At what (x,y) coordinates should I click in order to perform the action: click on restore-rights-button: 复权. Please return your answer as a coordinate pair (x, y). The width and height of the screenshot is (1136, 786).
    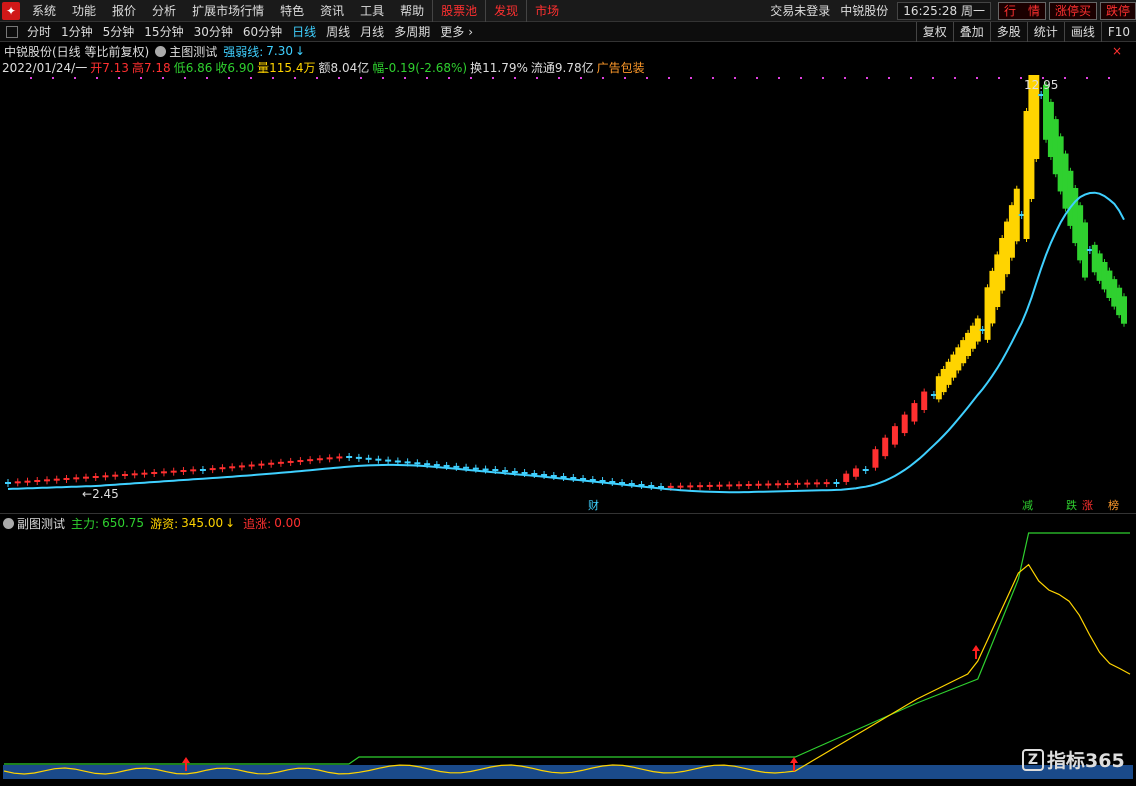
    Looking at the image, I should click on (934, 31).